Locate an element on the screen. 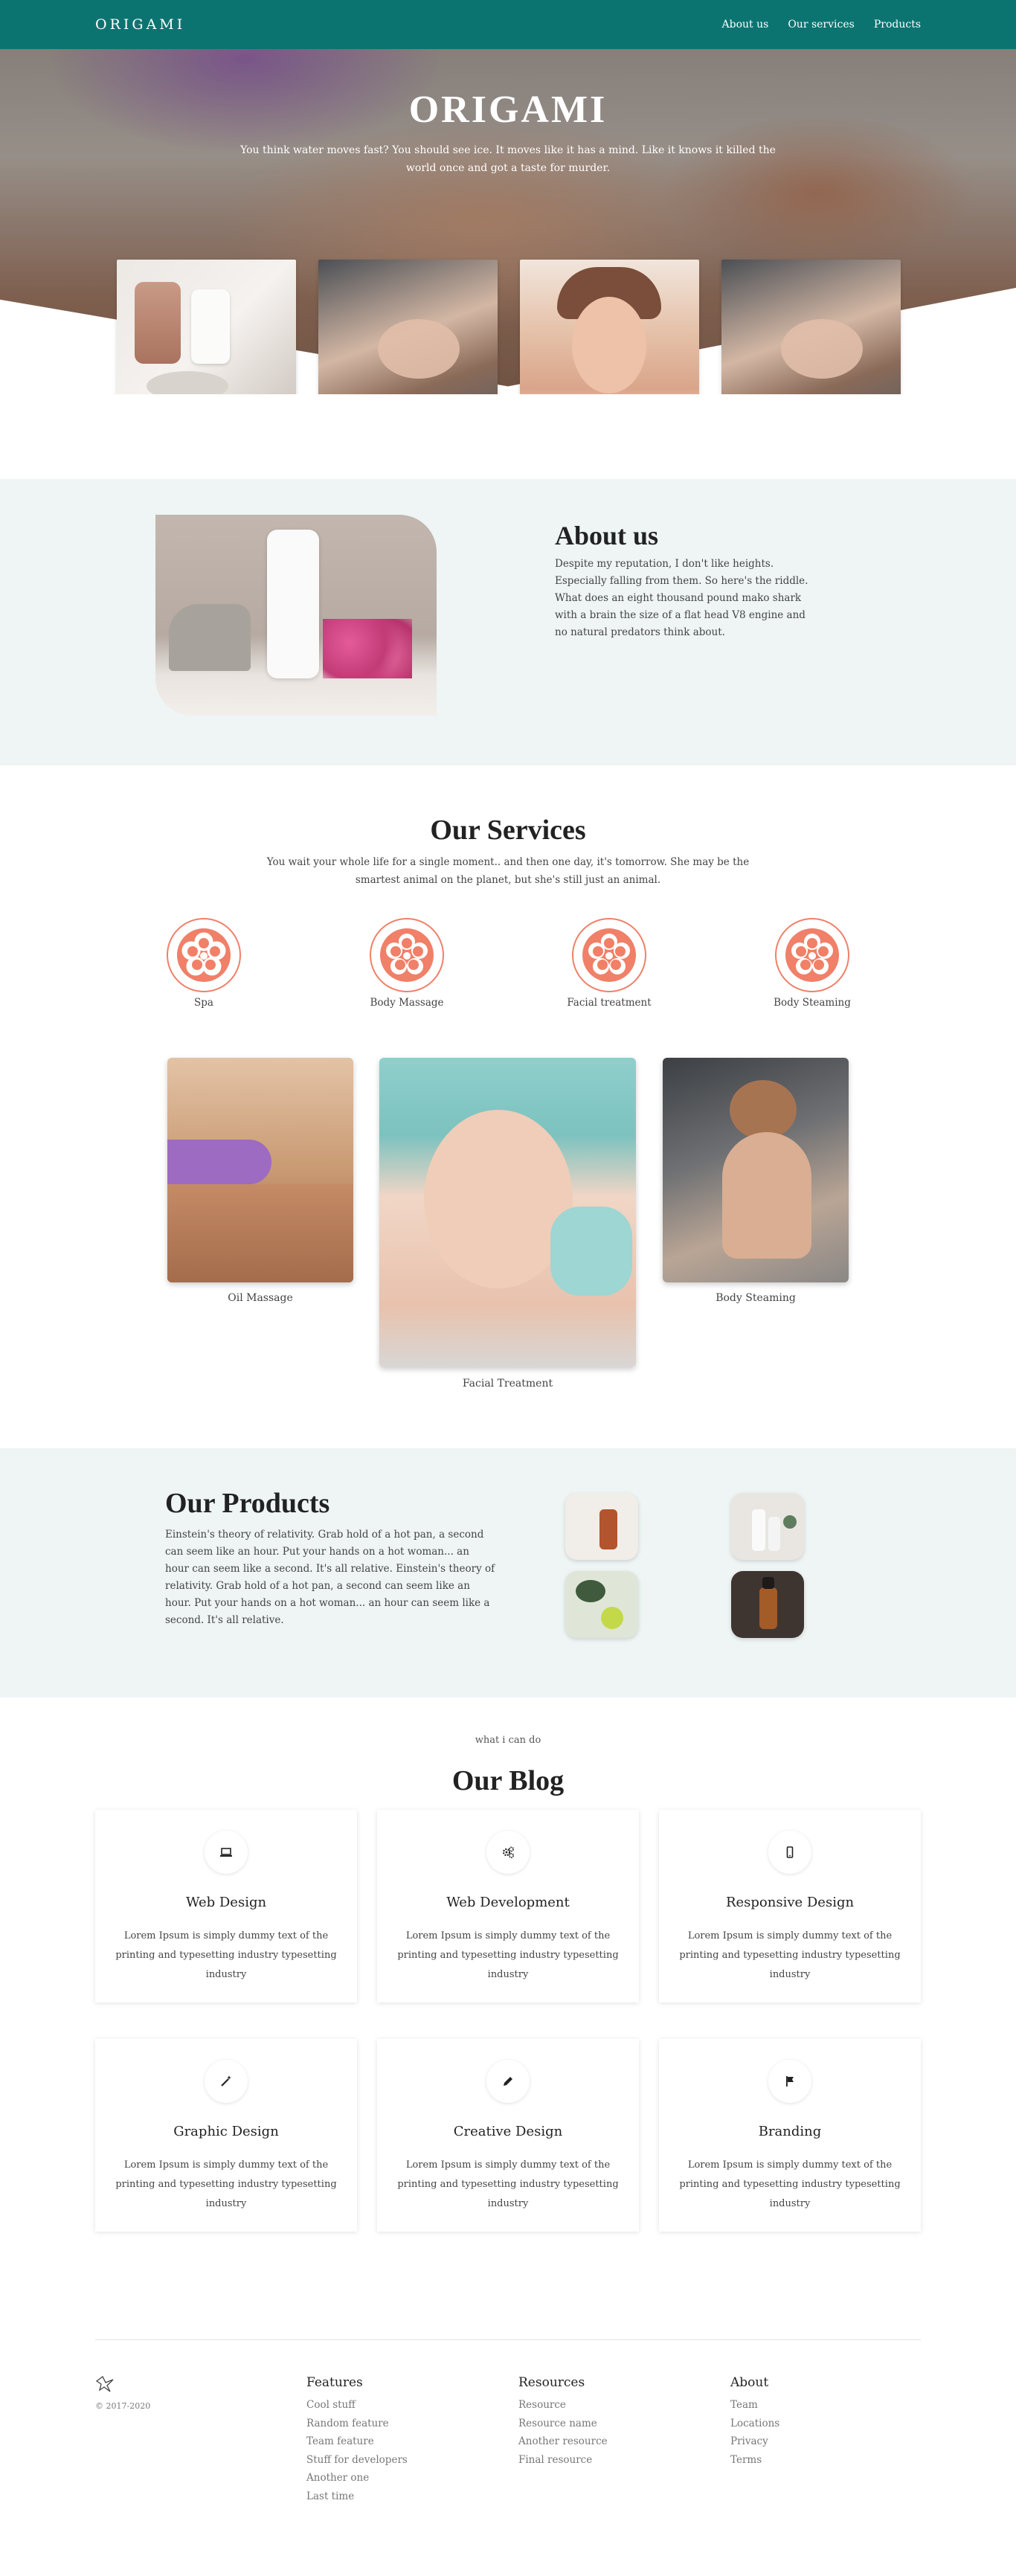  footer-link: Stuff for developers is located at coordinates (357, 2460).